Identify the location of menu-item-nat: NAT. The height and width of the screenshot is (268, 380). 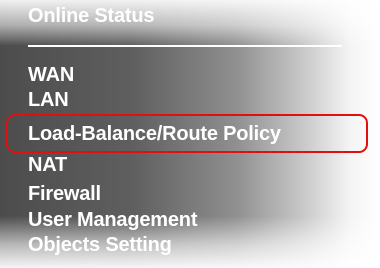
(47, 165).